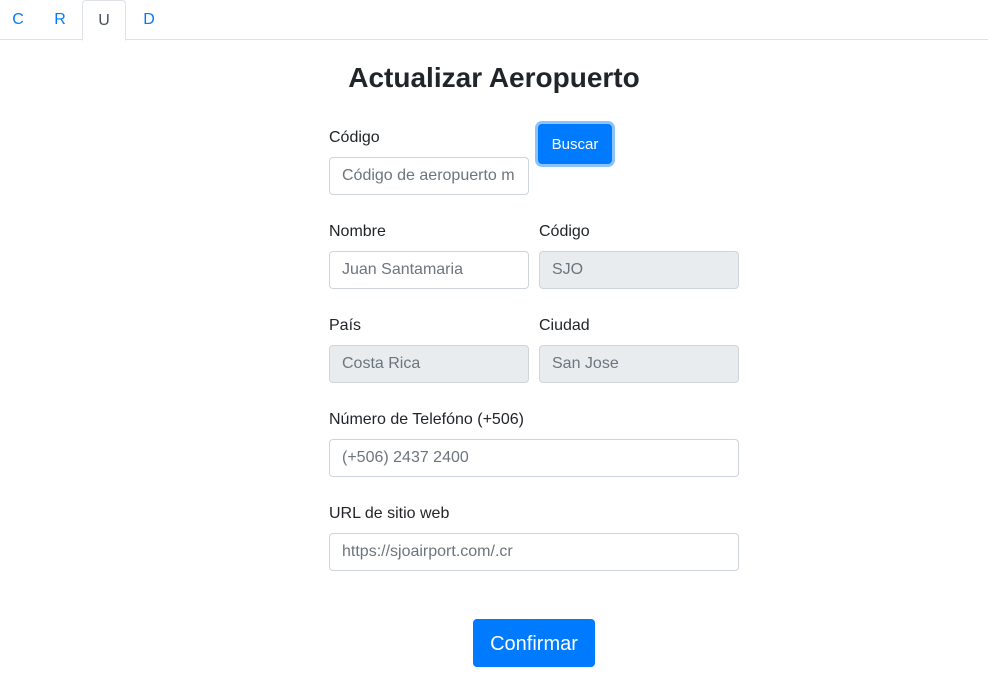 Image resolution: width=988 pixels, height=695 pixels. I want to click on ciudad-input, so click(639, 364).